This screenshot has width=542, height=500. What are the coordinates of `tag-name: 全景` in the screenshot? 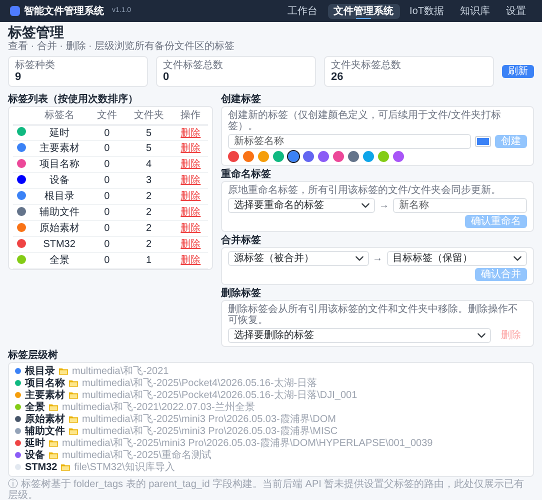 It's located at (59, 260).